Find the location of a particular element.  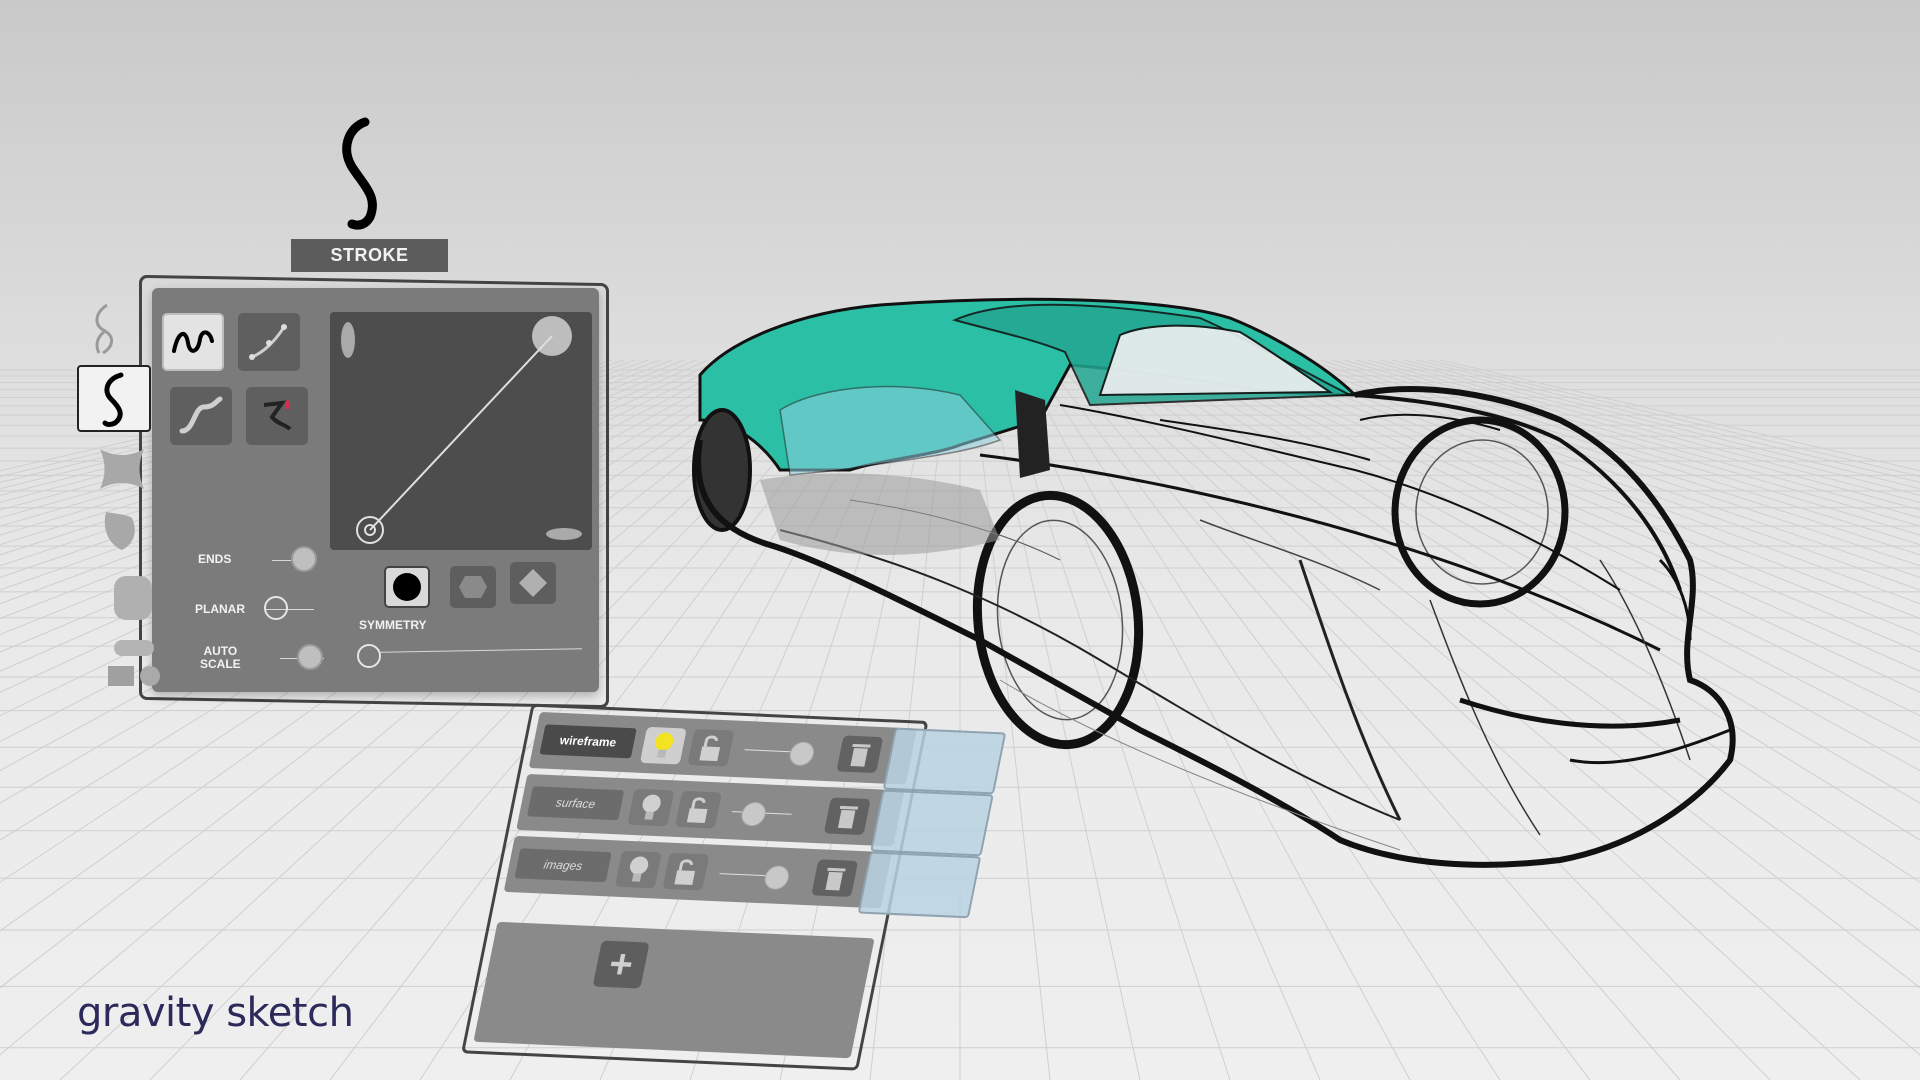

brush-smooth-button is located at coordinates (201, 416).